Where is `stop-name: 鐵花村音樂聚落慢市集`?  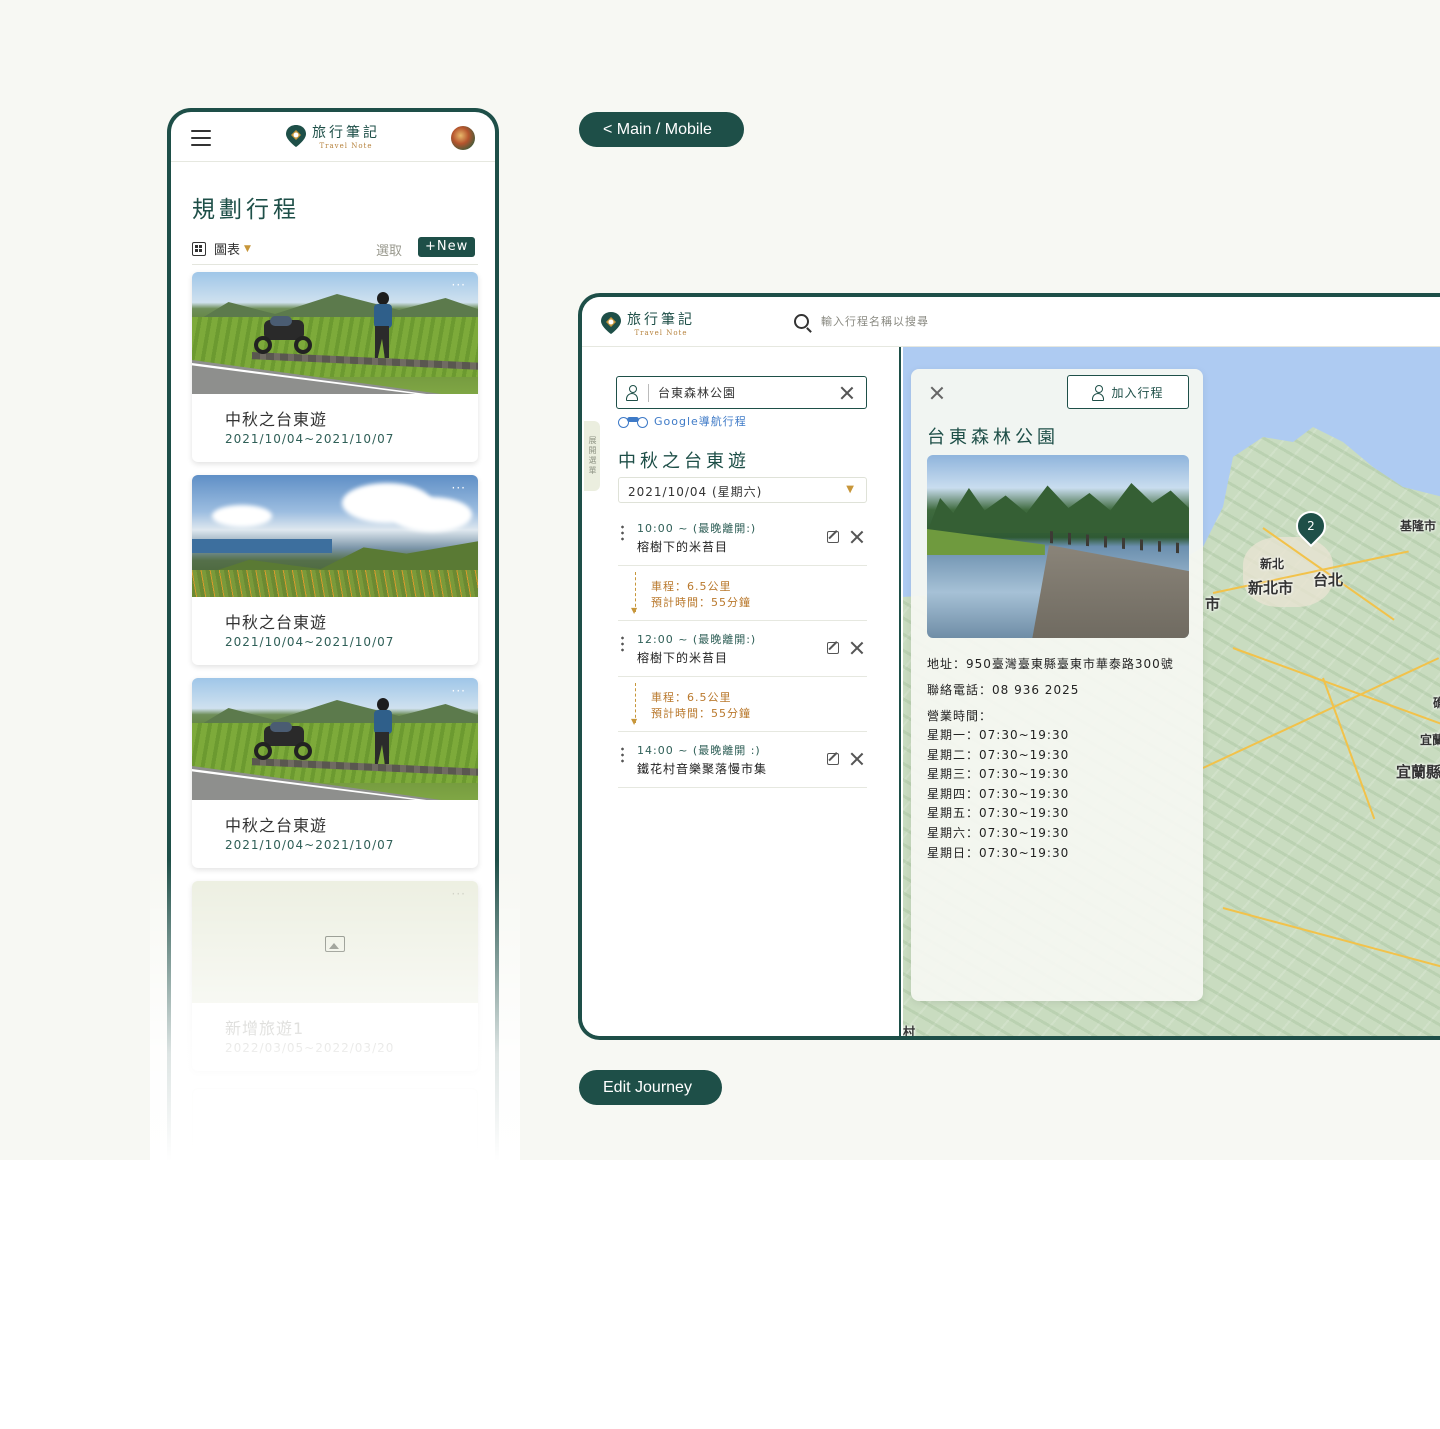 stop-name: 鐵花村音樂聚落慢市集 is located at coordinates (702, 769).